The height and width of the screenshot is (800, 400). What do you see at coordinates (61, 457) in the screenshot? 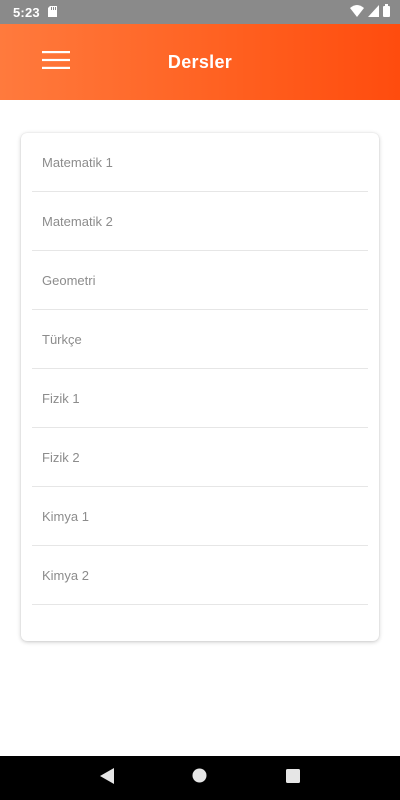
I see `course-label: Fizik 2` at bounding box center [61, 457].